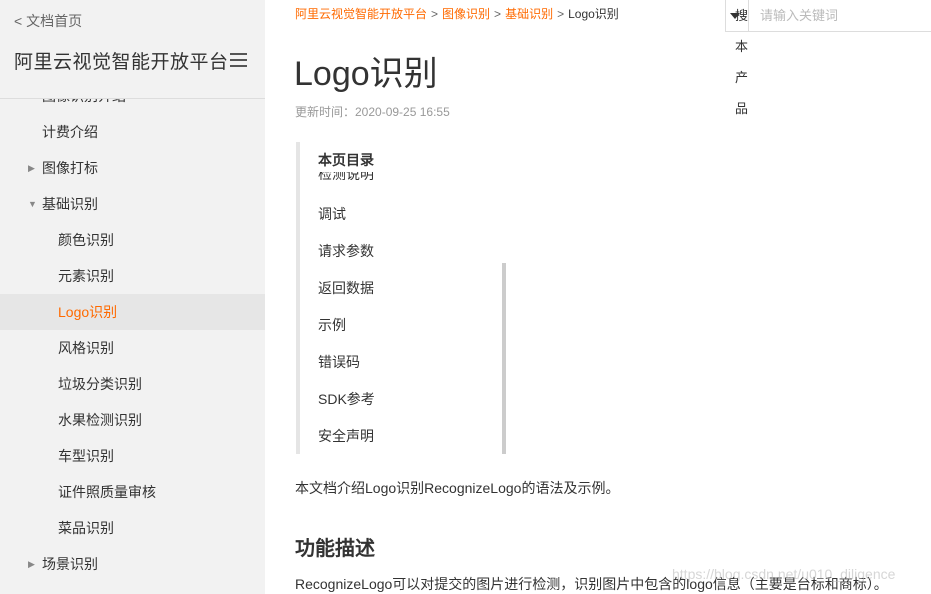 Image resolution: width=931 pixels, height=594 pixels. Describe the element at coordinates (132, 98) in the screenshot. I see `sidebar-divider` at that location.